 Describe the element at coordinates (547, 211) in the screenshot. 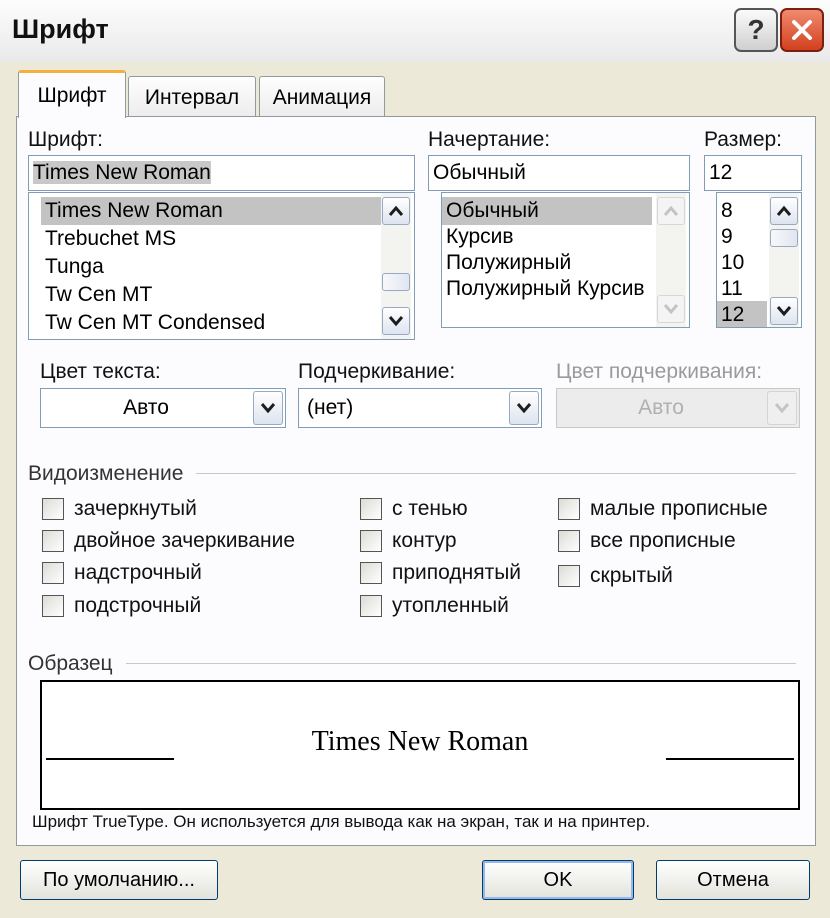

I see `list-item: Обычный` at that location.